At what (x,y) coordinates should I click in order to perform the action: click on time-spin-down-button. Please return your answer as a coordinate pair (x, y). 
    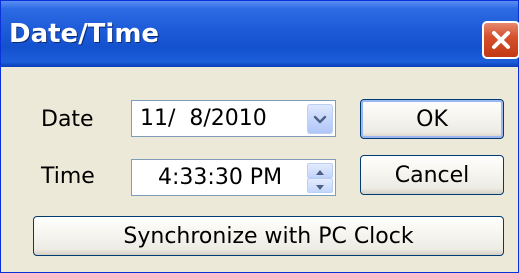
    Looking at the image, I should click on (320, 185).